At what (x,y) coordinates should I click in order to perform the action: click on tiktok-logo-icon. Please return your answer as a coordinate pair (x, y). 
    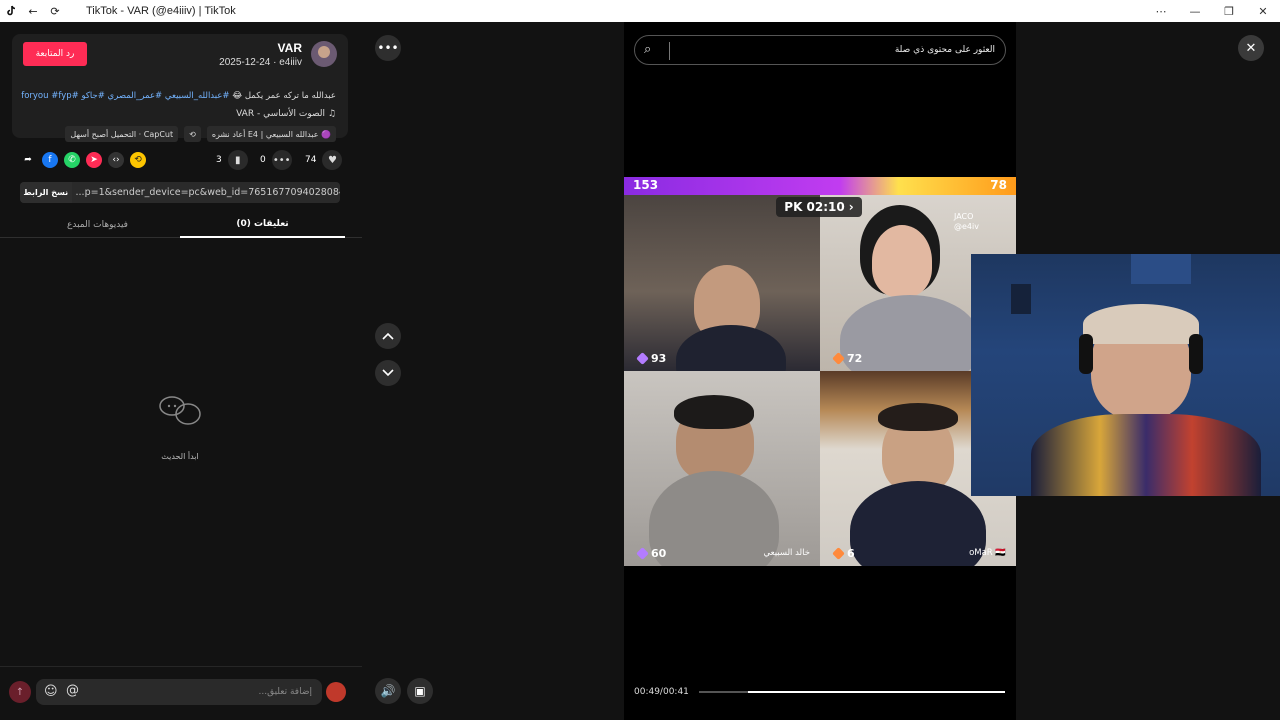
    Looking at the image, I should click on (11, 11).